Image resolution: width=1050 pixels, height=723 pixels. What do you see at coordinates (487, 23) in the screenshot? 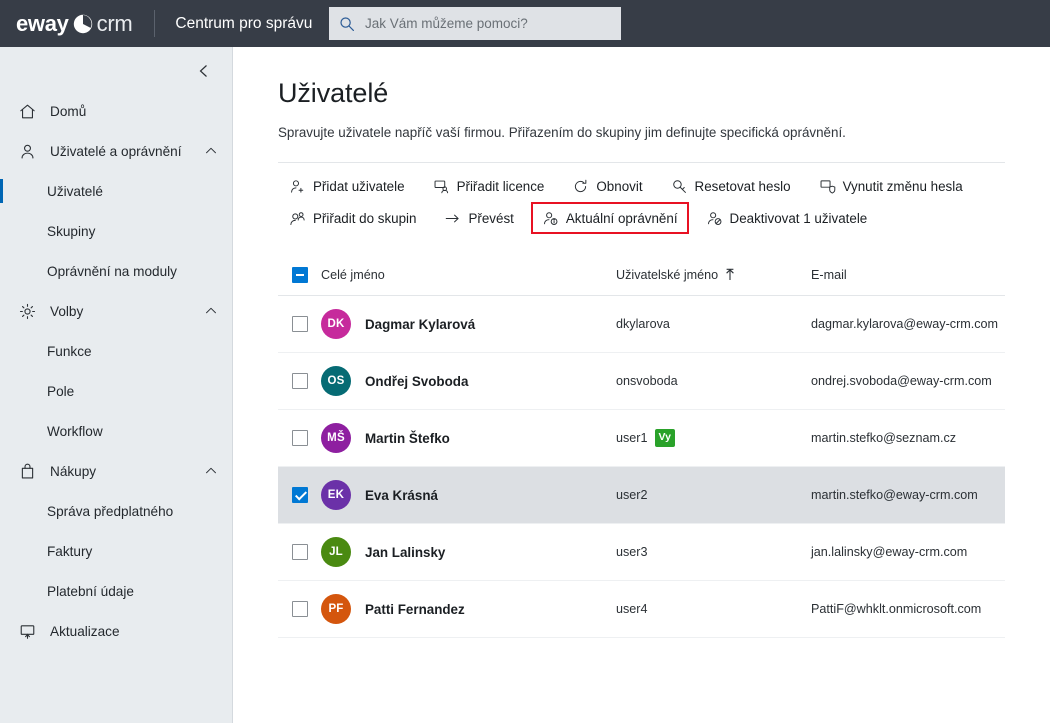
I see `search-input` at bounding box center [487, 23].